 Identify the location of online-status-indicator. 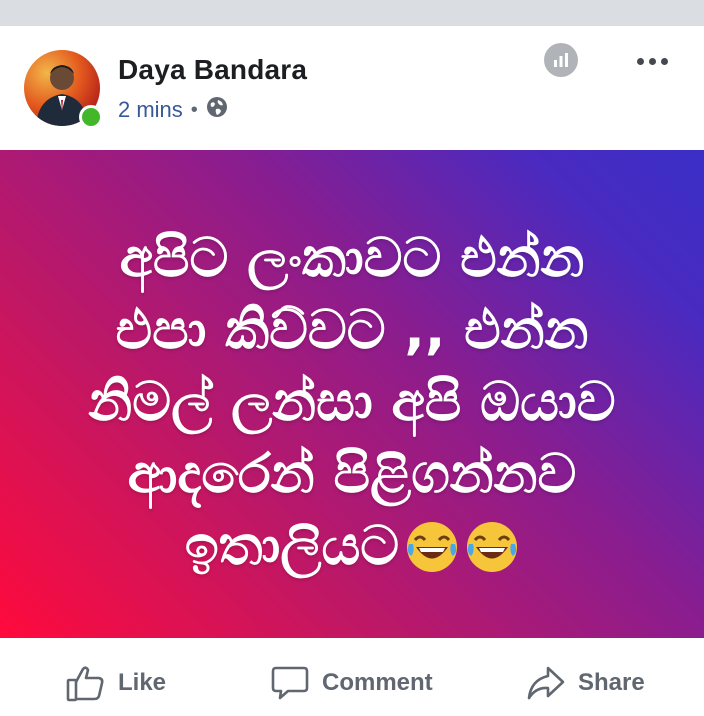
(91, 117).